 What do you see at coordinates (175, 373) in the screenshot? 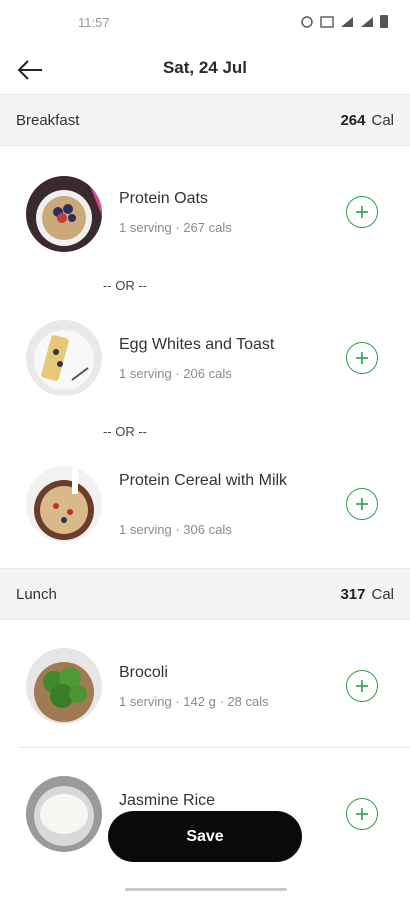
I see `food-meta: 1 serving · 206 cals` at bounding box center [175, 373].